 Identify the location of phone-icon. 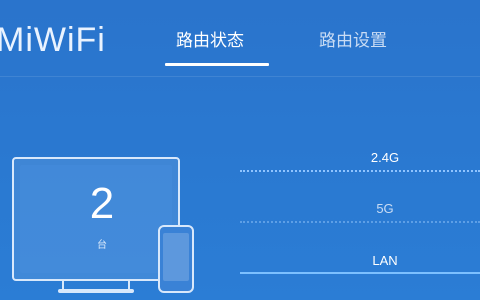
(176, 259).